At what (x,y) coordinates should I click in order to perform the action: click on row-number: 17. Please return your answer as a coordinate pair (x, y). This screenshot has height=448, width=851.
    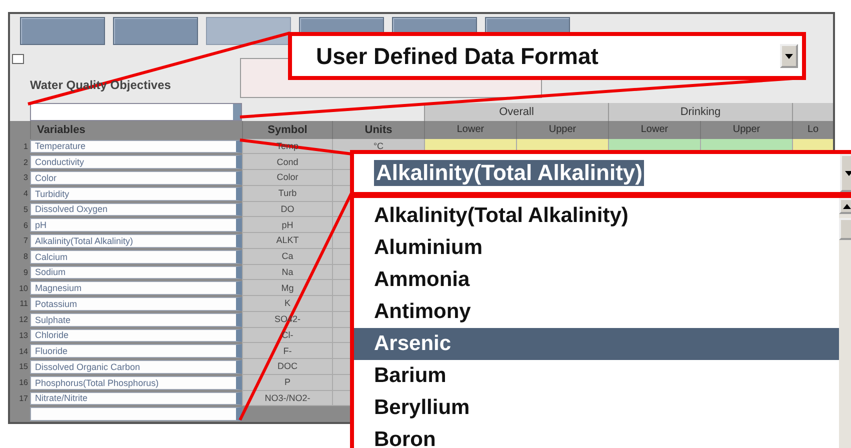
    Looking at the image, I should click on (23, 398).